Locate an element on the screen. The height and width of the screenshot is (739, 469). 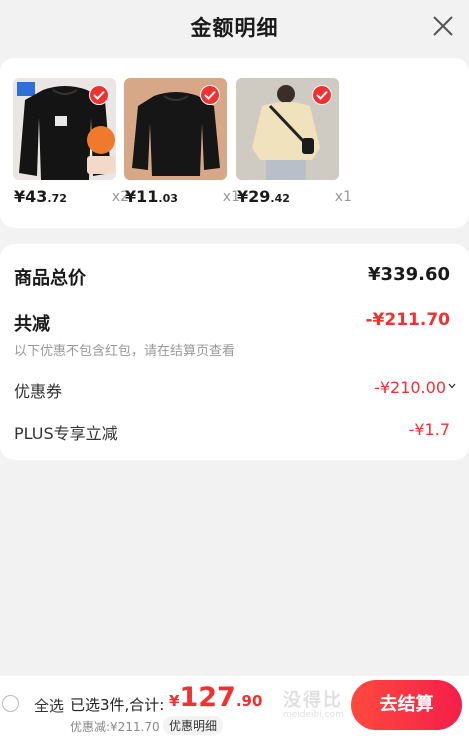
modal-title: 金额明细 is located at coordinates (234, 28).